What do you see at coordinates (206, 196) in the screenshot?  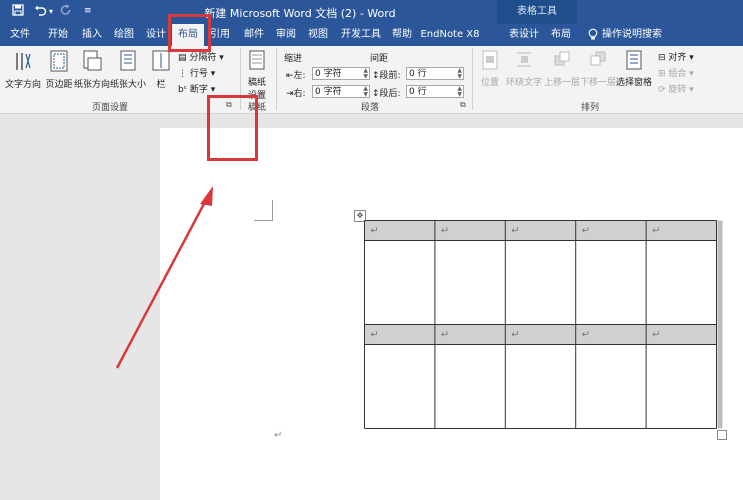 I see `annotation-arrow-head` at bounding box center [206, 196].